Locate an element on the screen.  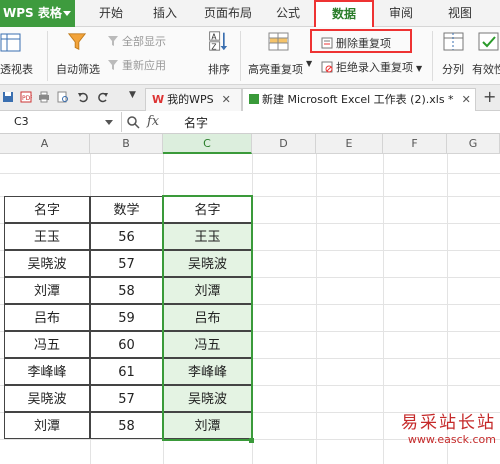
spreadsheet-icon is located at coordinates (254, 99).